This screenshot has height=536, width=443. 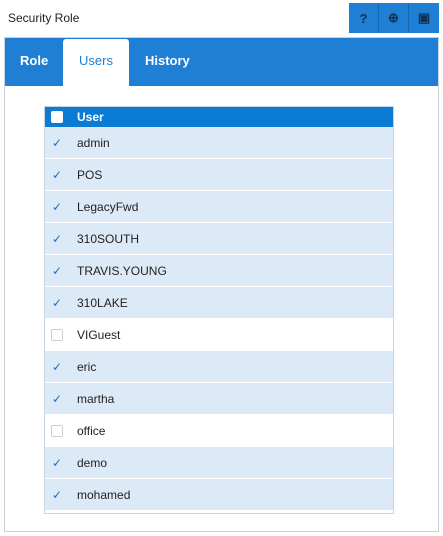 What do you see at coordinates (93, 142) in the screenshot?
I see `user-name: admin` at bounding box center [93, 142].